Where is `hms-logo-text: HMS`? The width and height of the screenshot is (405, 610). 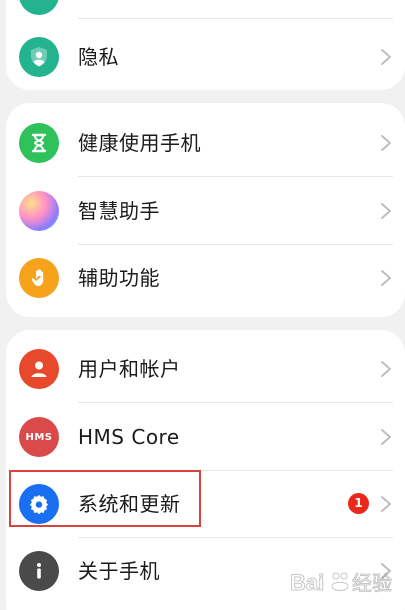
hms-logo-text: HMS is located at coordinates (39, 437).